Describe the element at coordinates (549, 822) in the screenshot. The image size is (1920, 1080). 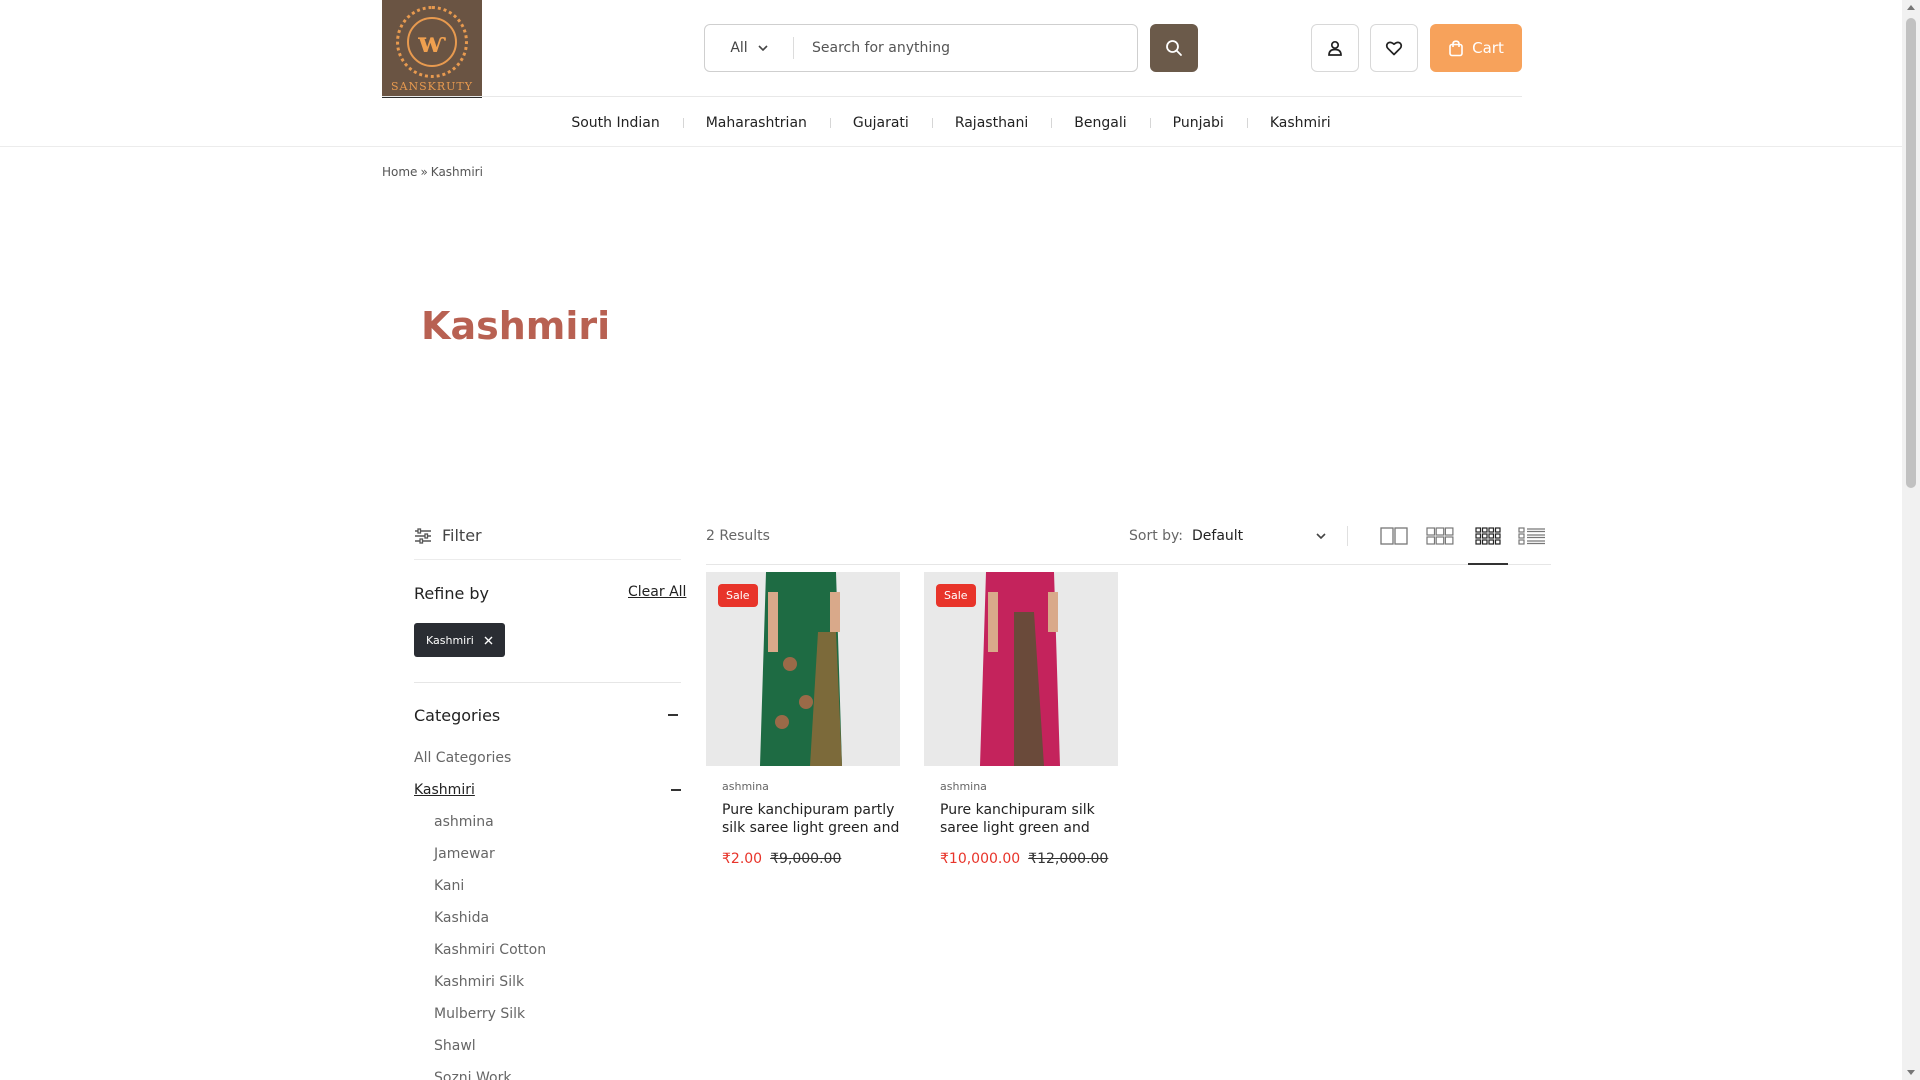
I see `subcategory-item-ashmina: ashmina` at that location.